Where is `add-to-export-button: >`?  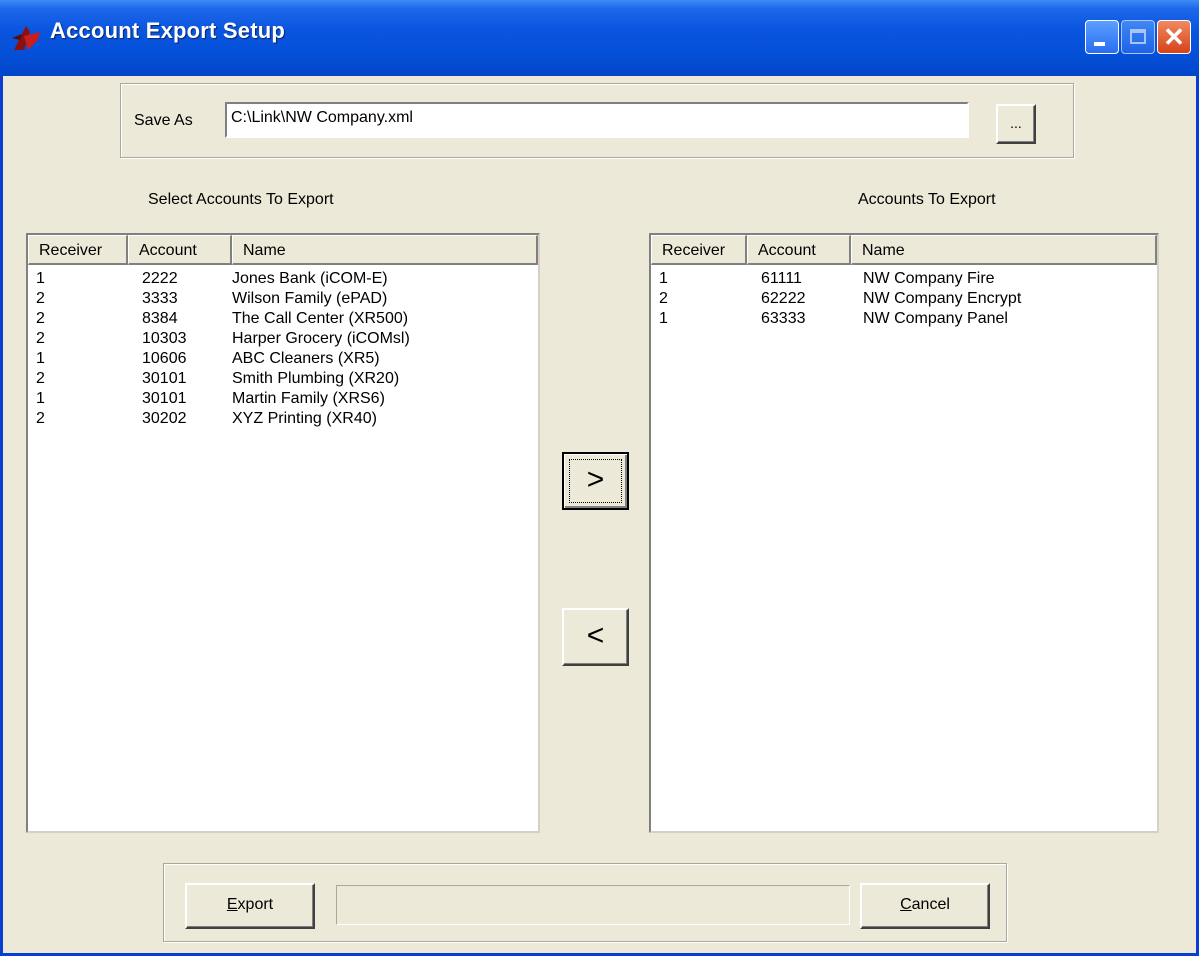
add-to-export-button: > is located at coordinates (595, 481).